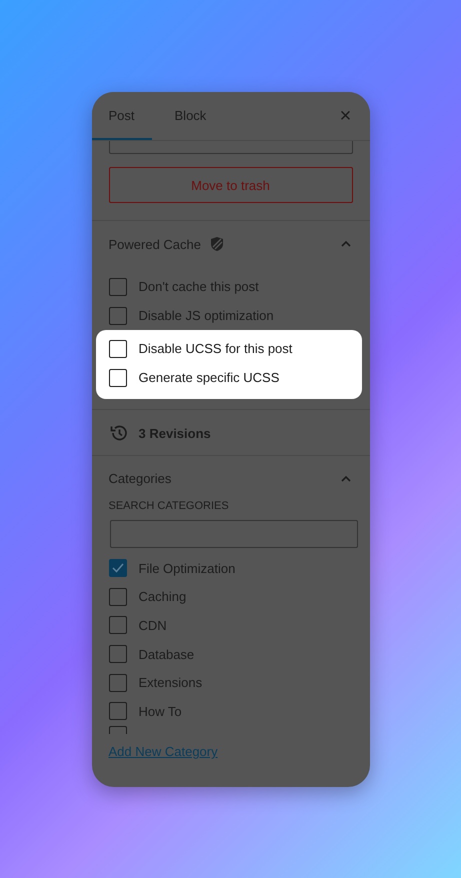  I want to click on option-label: Disable UCSS for this post, so click(215, 348).